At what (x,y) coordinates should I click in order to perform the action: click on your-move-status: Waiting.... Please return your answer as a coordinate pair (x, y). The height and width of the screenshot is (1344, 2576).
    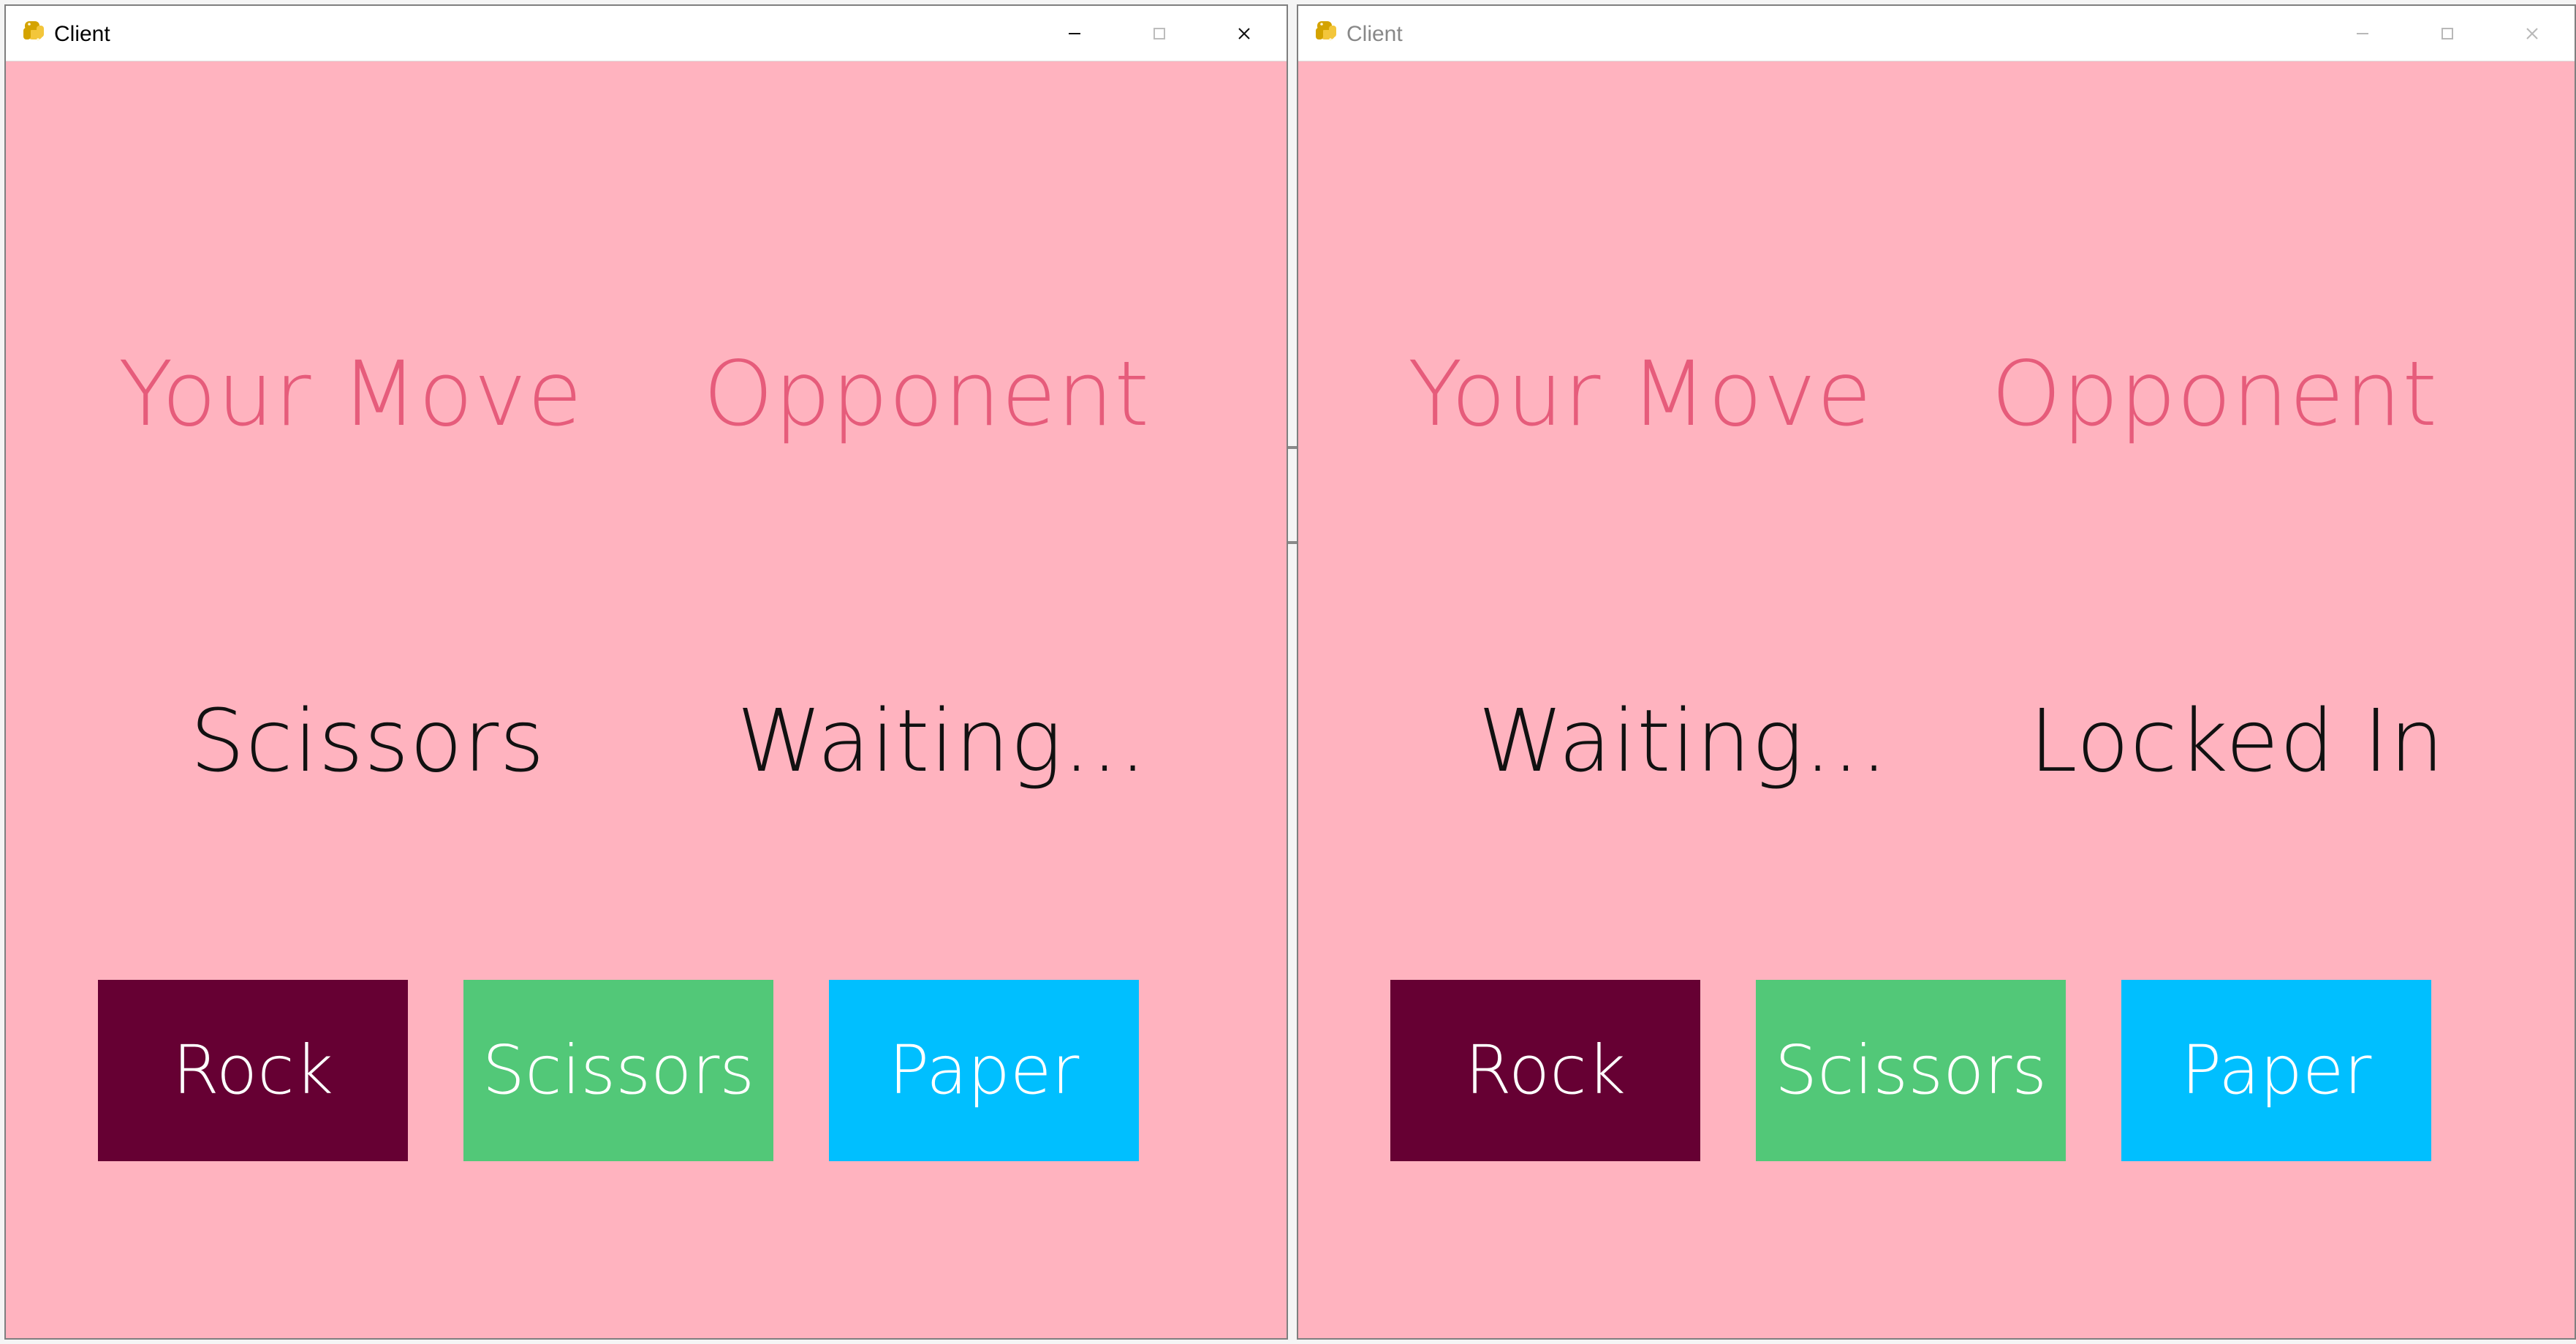
    Looking at the image, I should click on (1683, 740).